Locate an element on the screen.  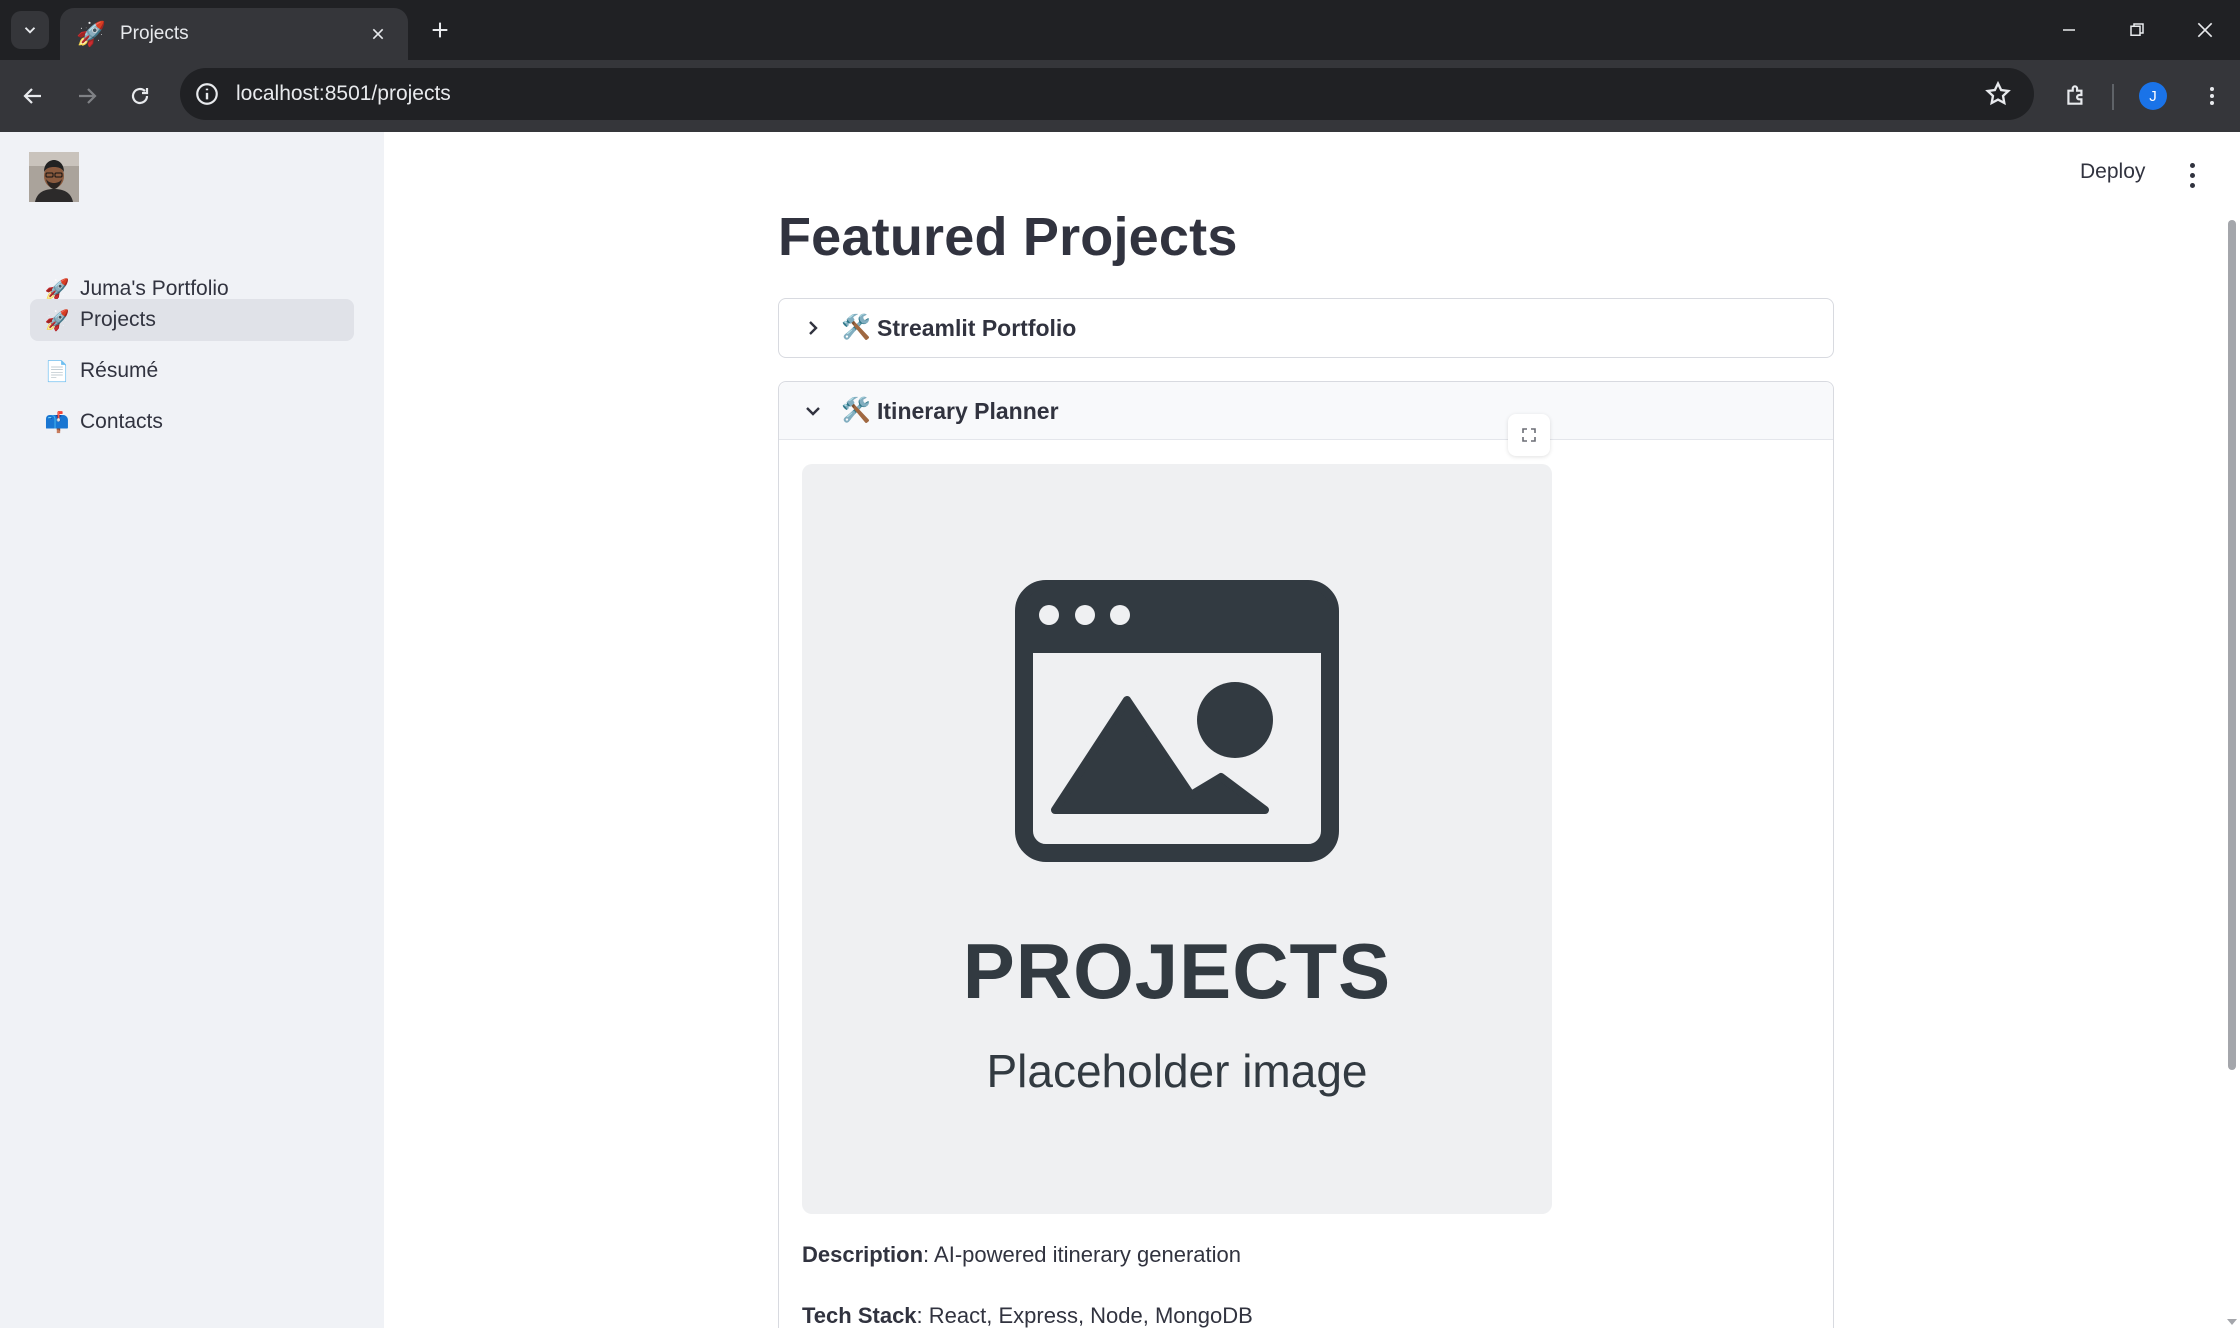
extensions-button is located at coordinates (2076, 95).